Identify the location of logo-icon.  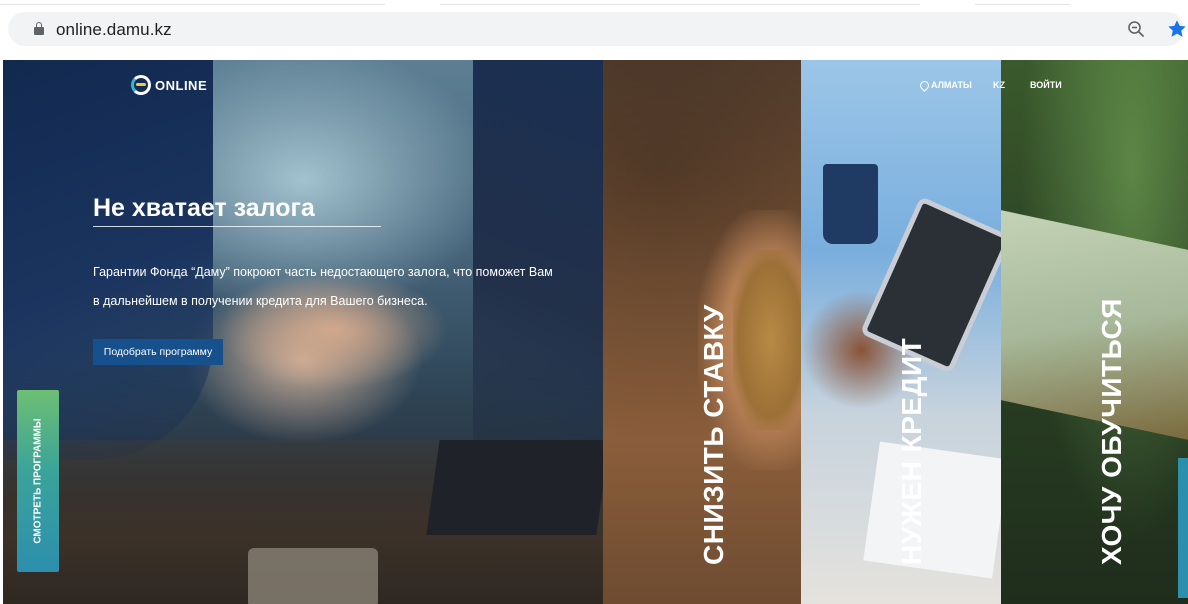
(141, 85).